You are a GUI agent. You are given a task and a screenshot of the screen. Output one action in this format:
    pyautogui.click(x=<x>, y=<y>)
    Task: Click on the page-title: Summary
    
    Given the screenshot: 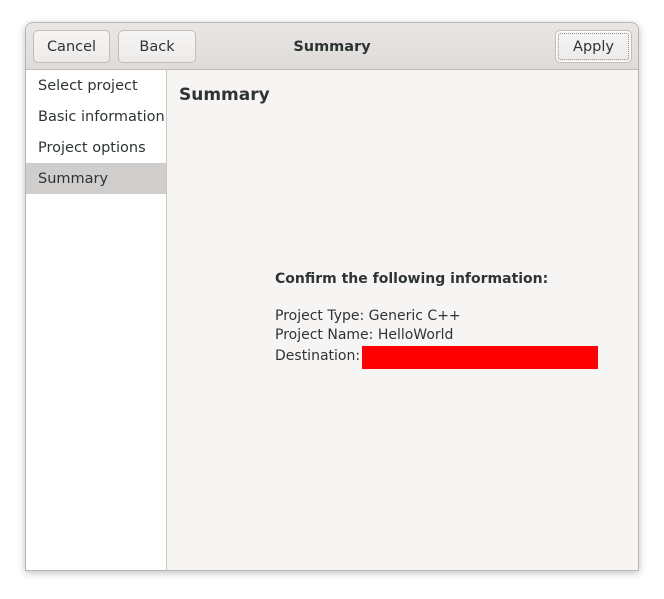 What is the action you would take?
    pyautogui.click(x=224, y=95)
    